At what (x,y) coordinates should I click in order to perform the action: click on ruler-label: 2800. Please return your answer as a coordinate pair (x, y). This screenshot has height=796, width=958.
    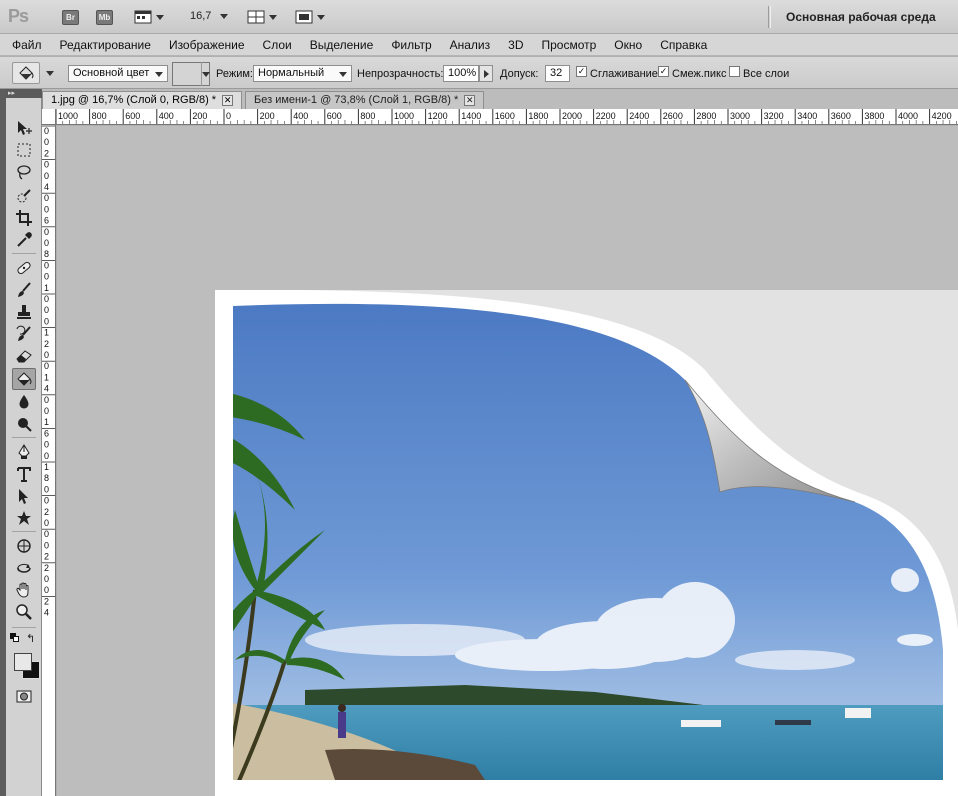
    Looking at the image, I should click on (706, 116).